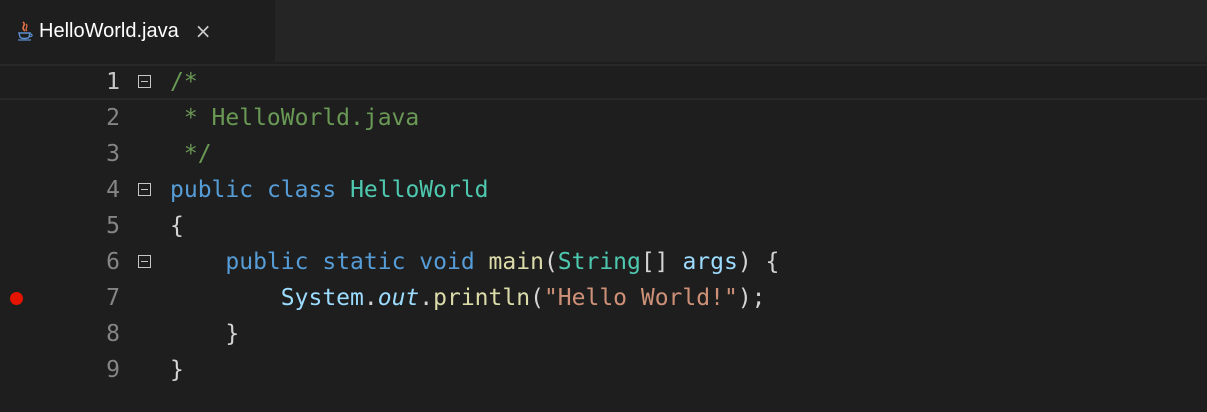  I want to click on code-text: /*, so click(184, 82).